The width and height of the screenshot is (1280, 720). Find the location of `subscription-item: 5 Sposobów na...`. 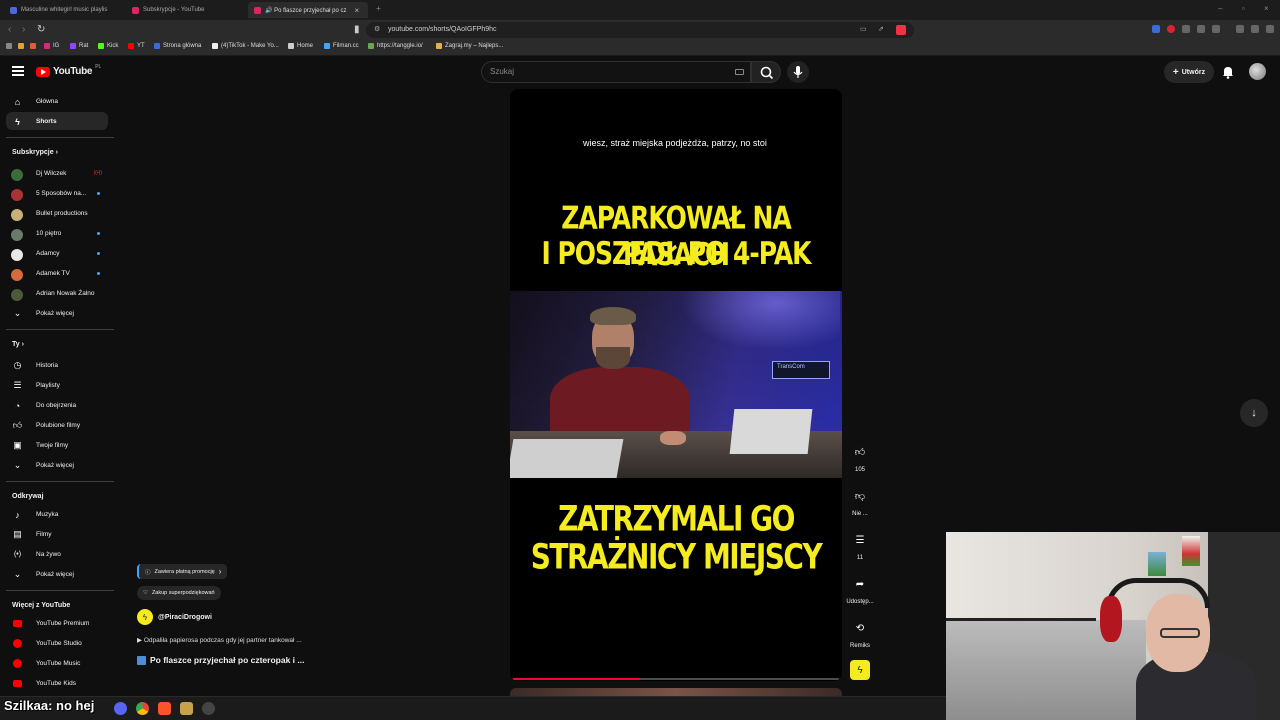

subscription-item: 5 Sposobów na... is located at coordinates (57, 193).